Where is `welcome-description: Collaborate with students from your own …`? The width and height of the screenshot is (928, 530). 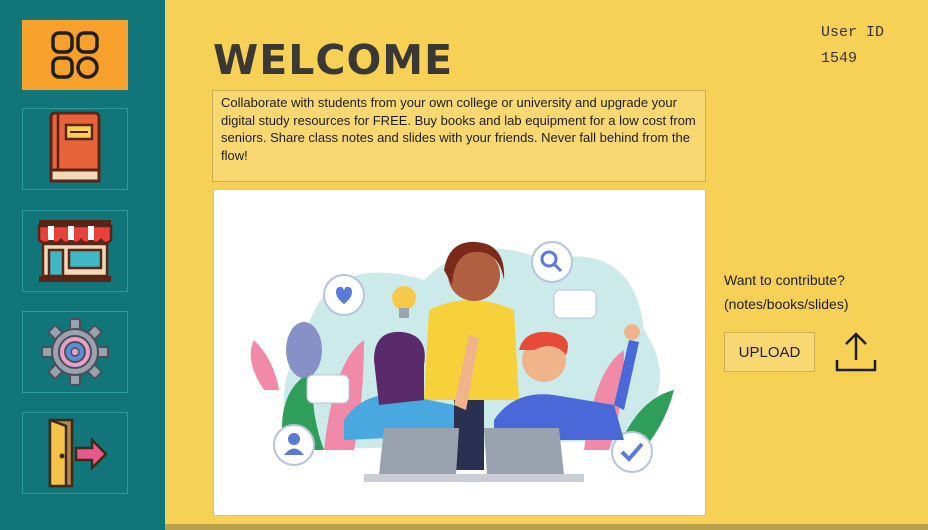 welcome-description: Collaborate with students from your own … is located at coordinates (459, 136).